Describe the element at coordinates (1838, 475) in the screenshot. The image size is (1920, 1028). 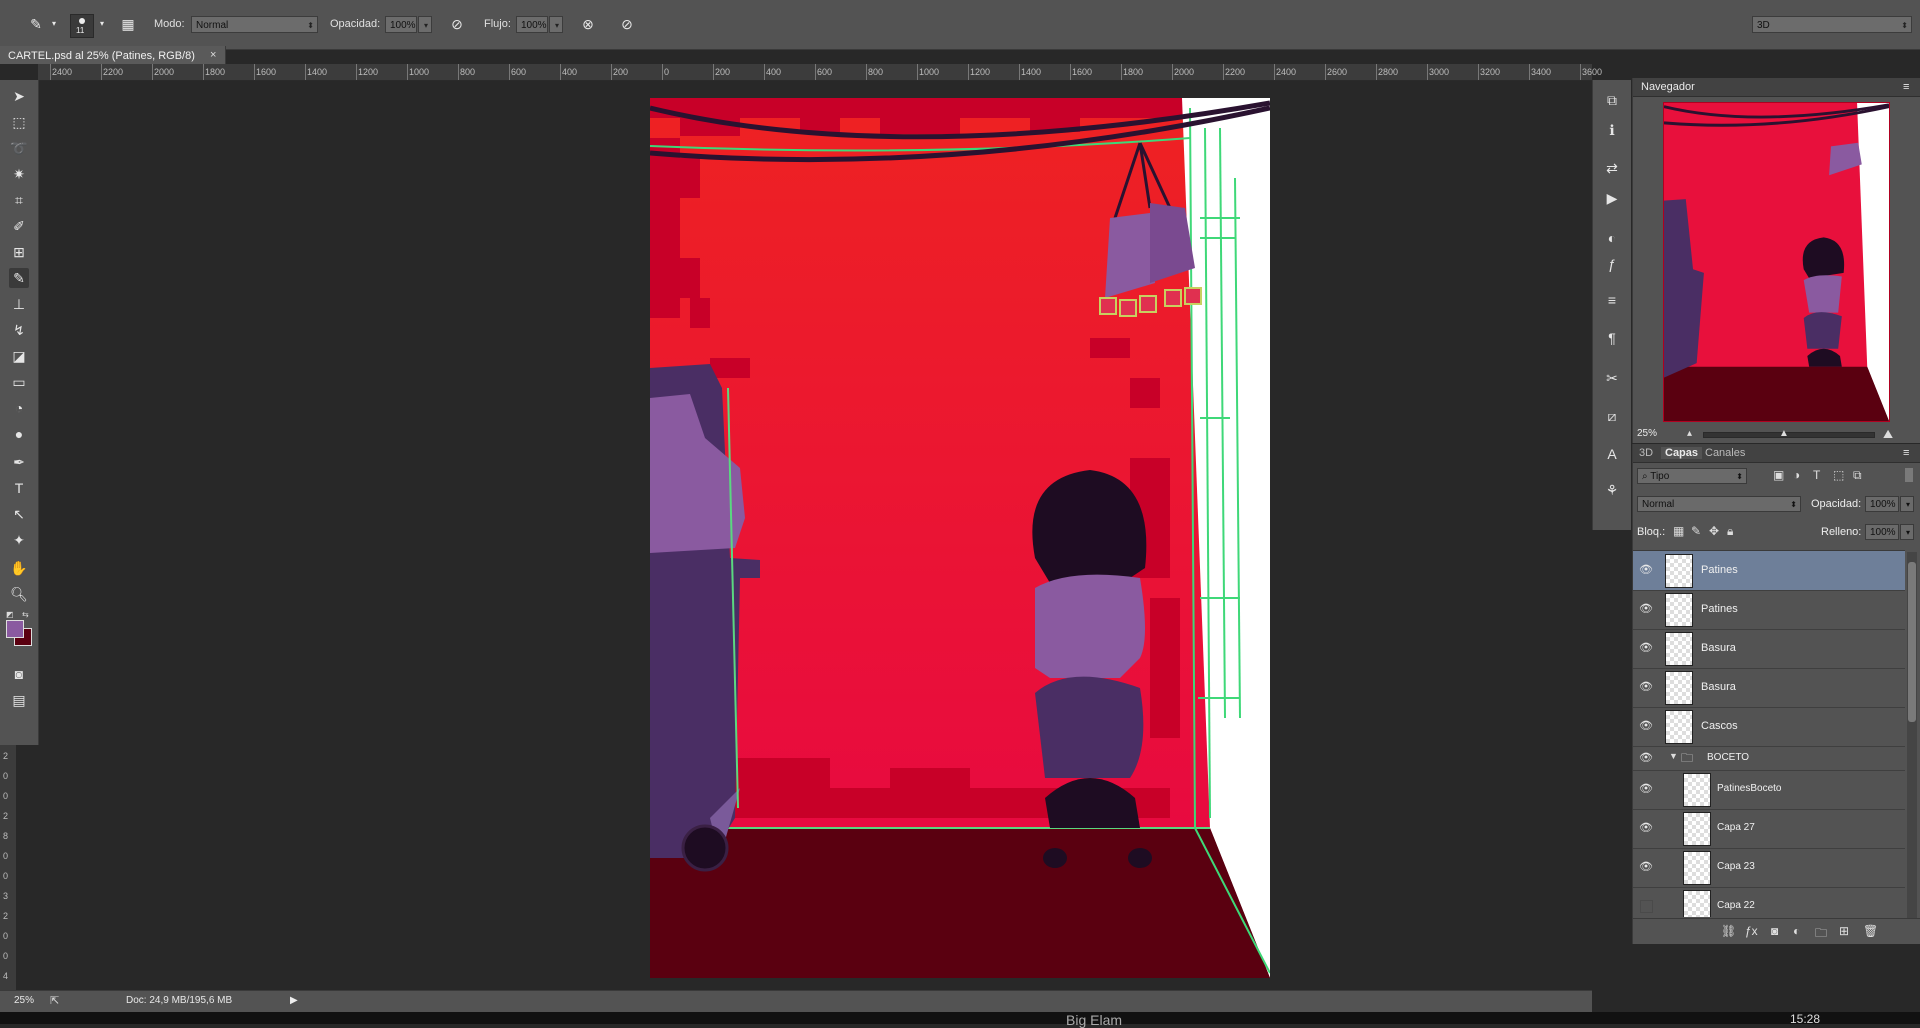
I see `filter-shape-icon: ⬚` at that location.